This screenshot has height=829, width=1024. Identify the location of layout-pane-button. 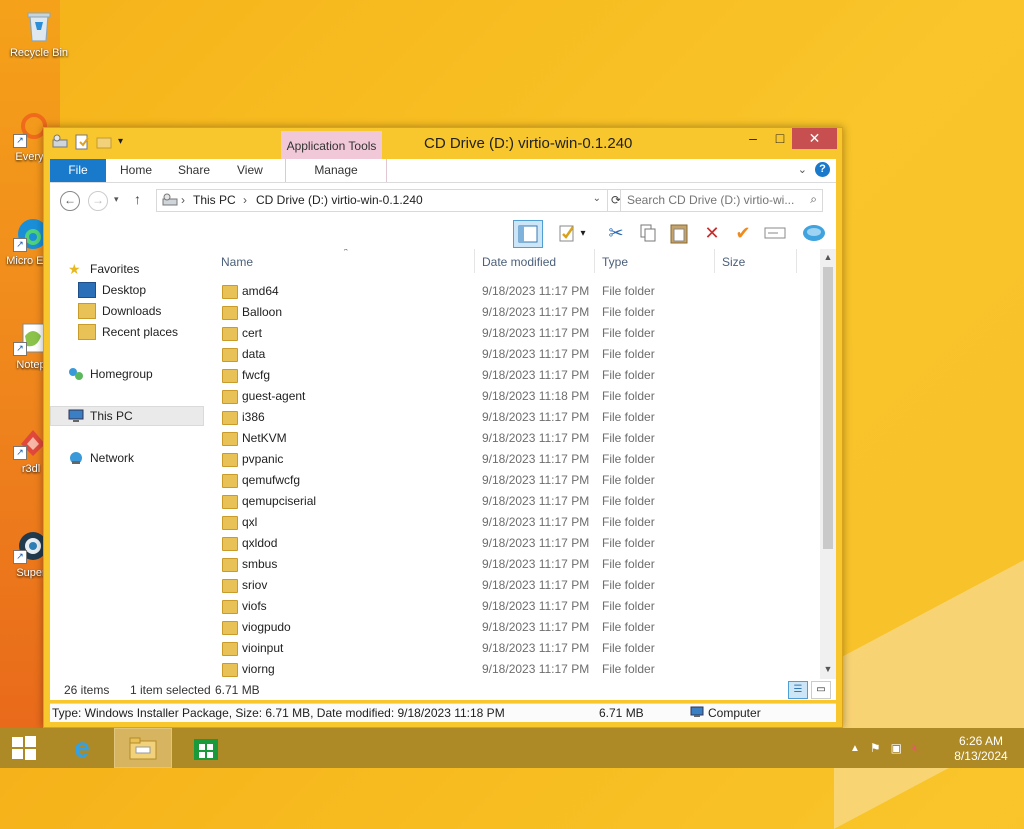
(528, 234).